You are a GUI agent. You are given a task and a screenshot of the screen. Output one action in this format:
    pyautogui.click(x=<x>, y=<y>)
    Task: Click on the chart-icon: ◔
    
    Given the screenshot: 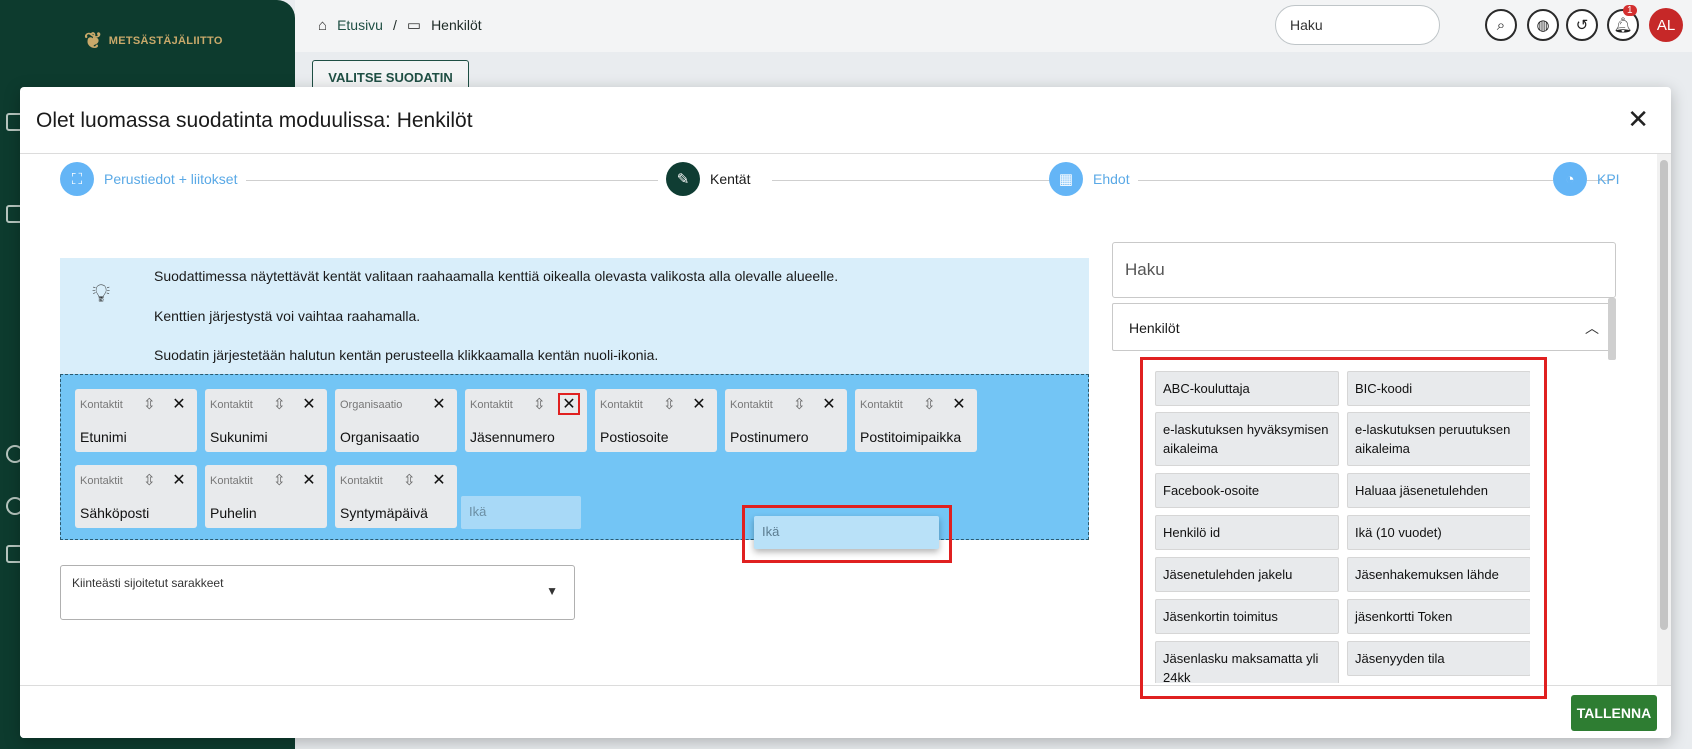 What is the action you would take?
    pyautogui.click(x=1570, y=179)
    